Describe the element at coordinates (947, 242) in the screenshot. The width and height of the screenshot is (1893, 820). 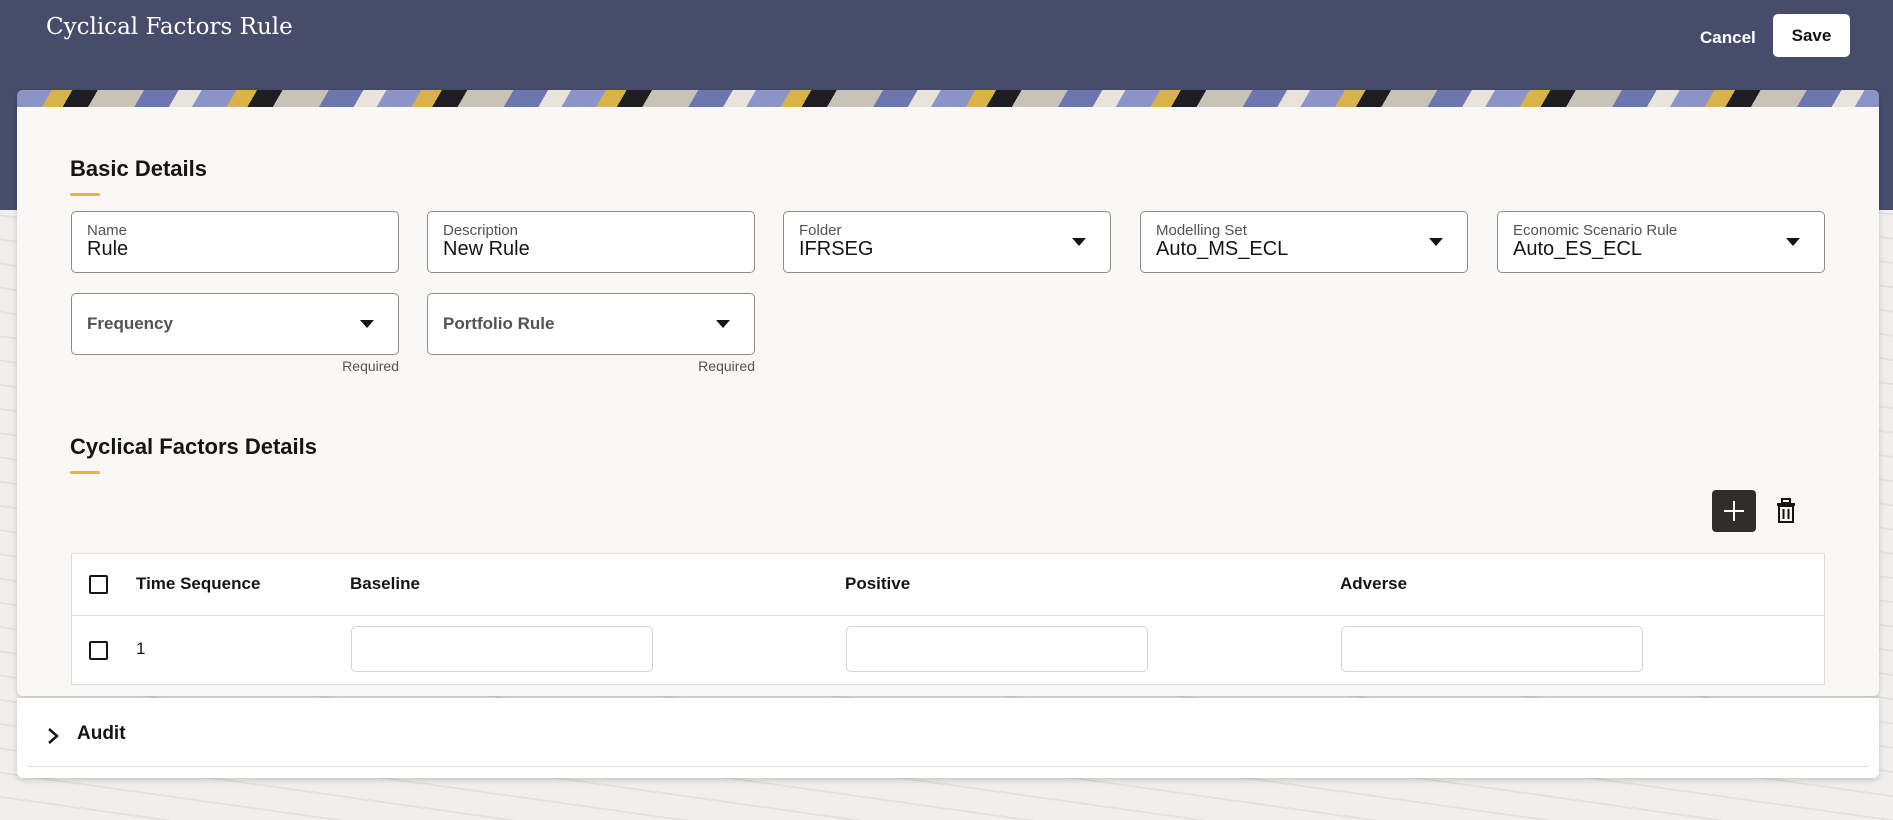
I see `folder-select: Folder IFRSEG` at that location.